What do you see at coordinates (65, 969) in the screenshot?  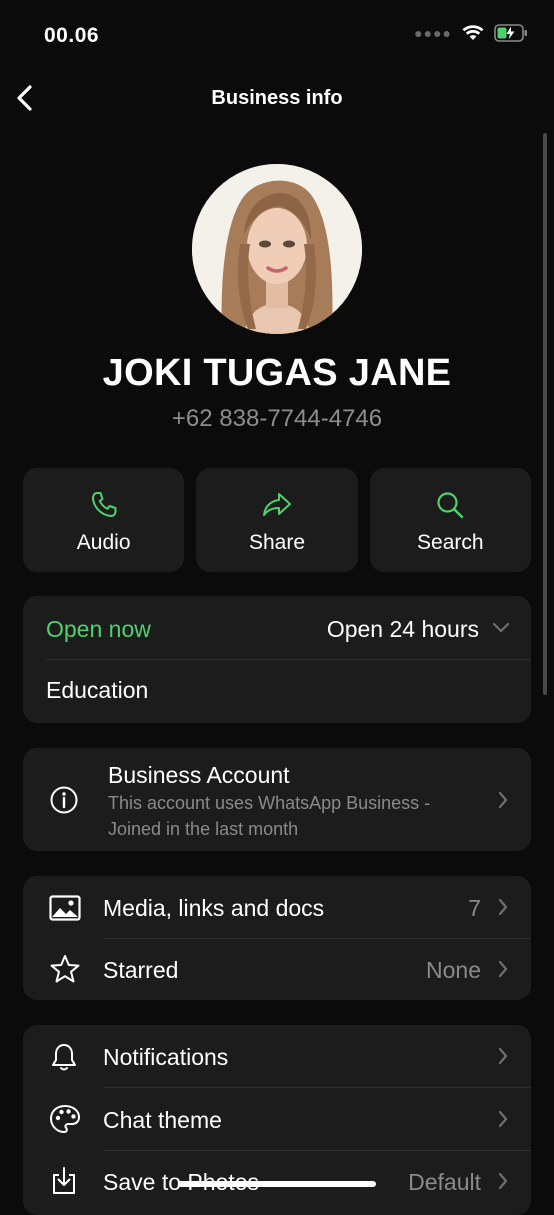 I see `star-icon` at bounding box center [65, 969].